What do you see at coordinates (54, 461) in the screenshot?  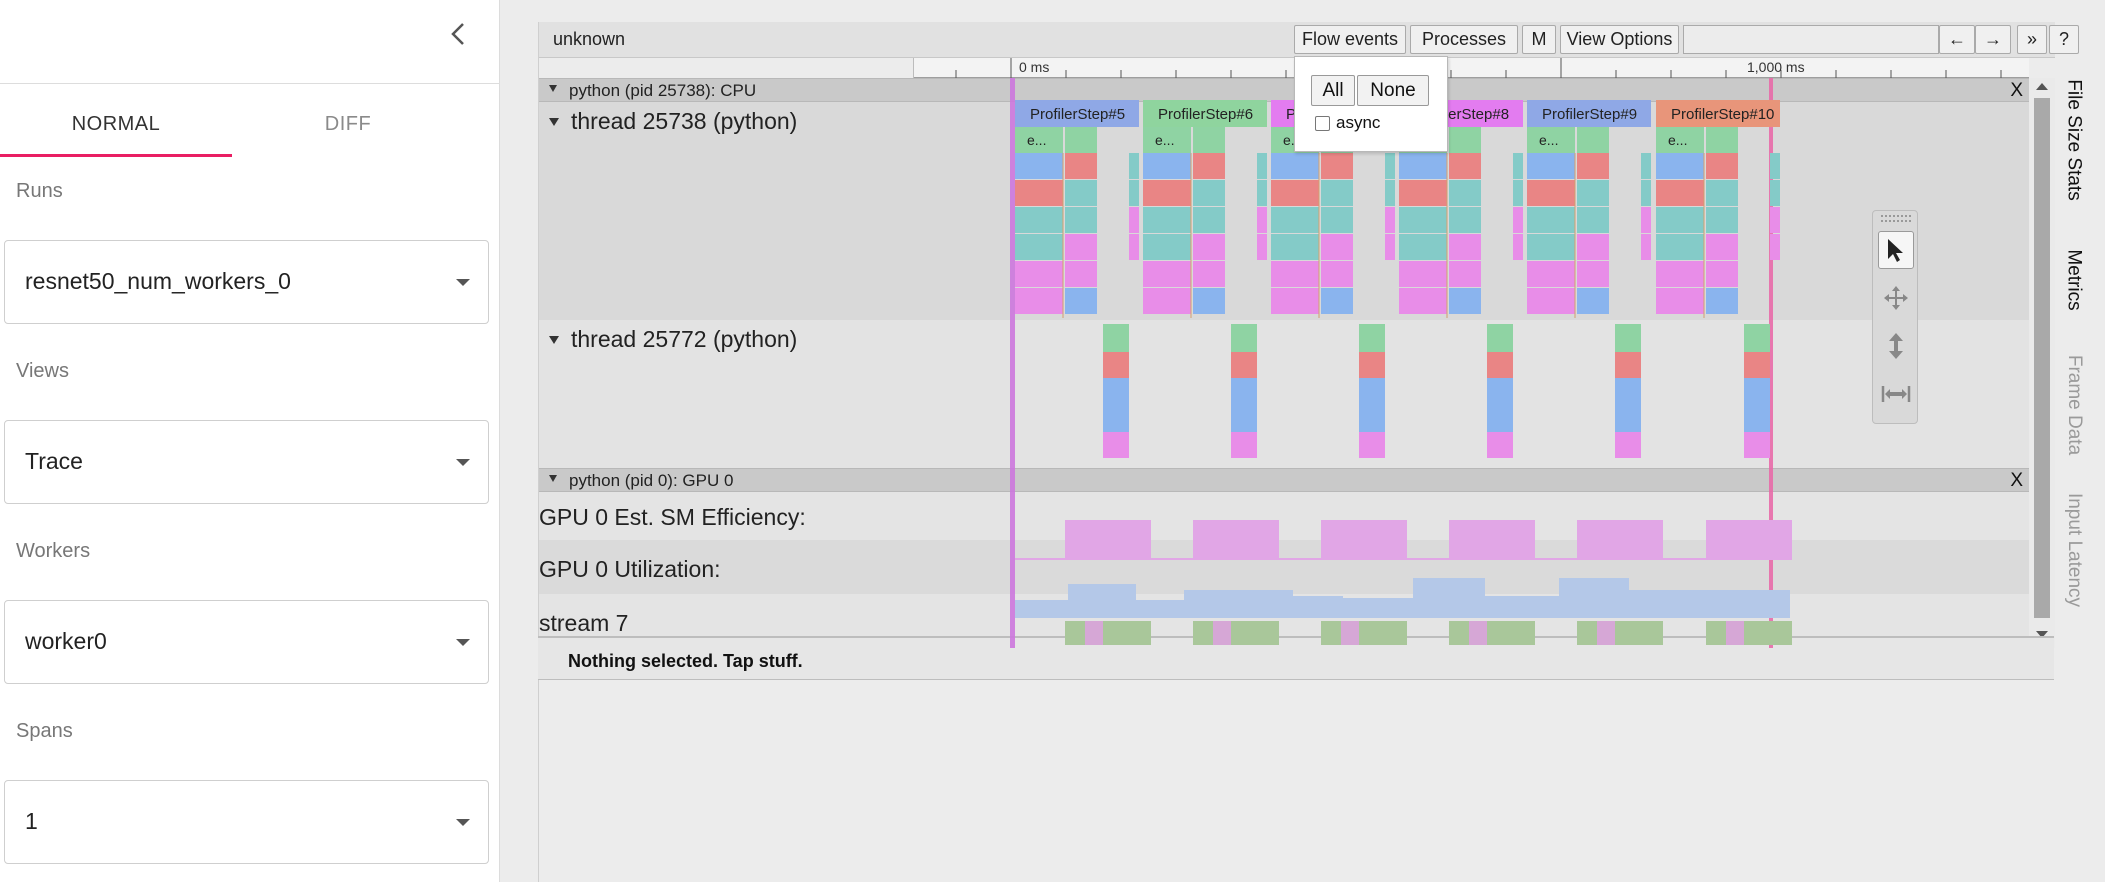 I see `views-select-value: Trace` at bounding box center [54, 461].